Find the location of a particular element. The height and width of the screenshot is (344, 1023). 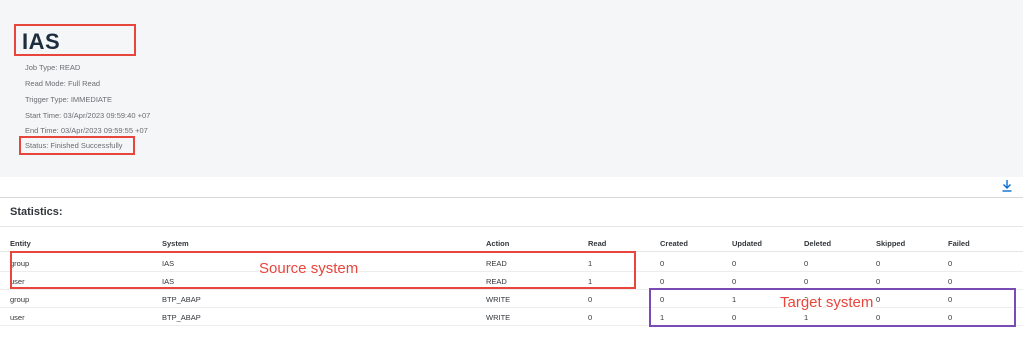

statistics-title: Statistics: is located at coordinates (36, 212).